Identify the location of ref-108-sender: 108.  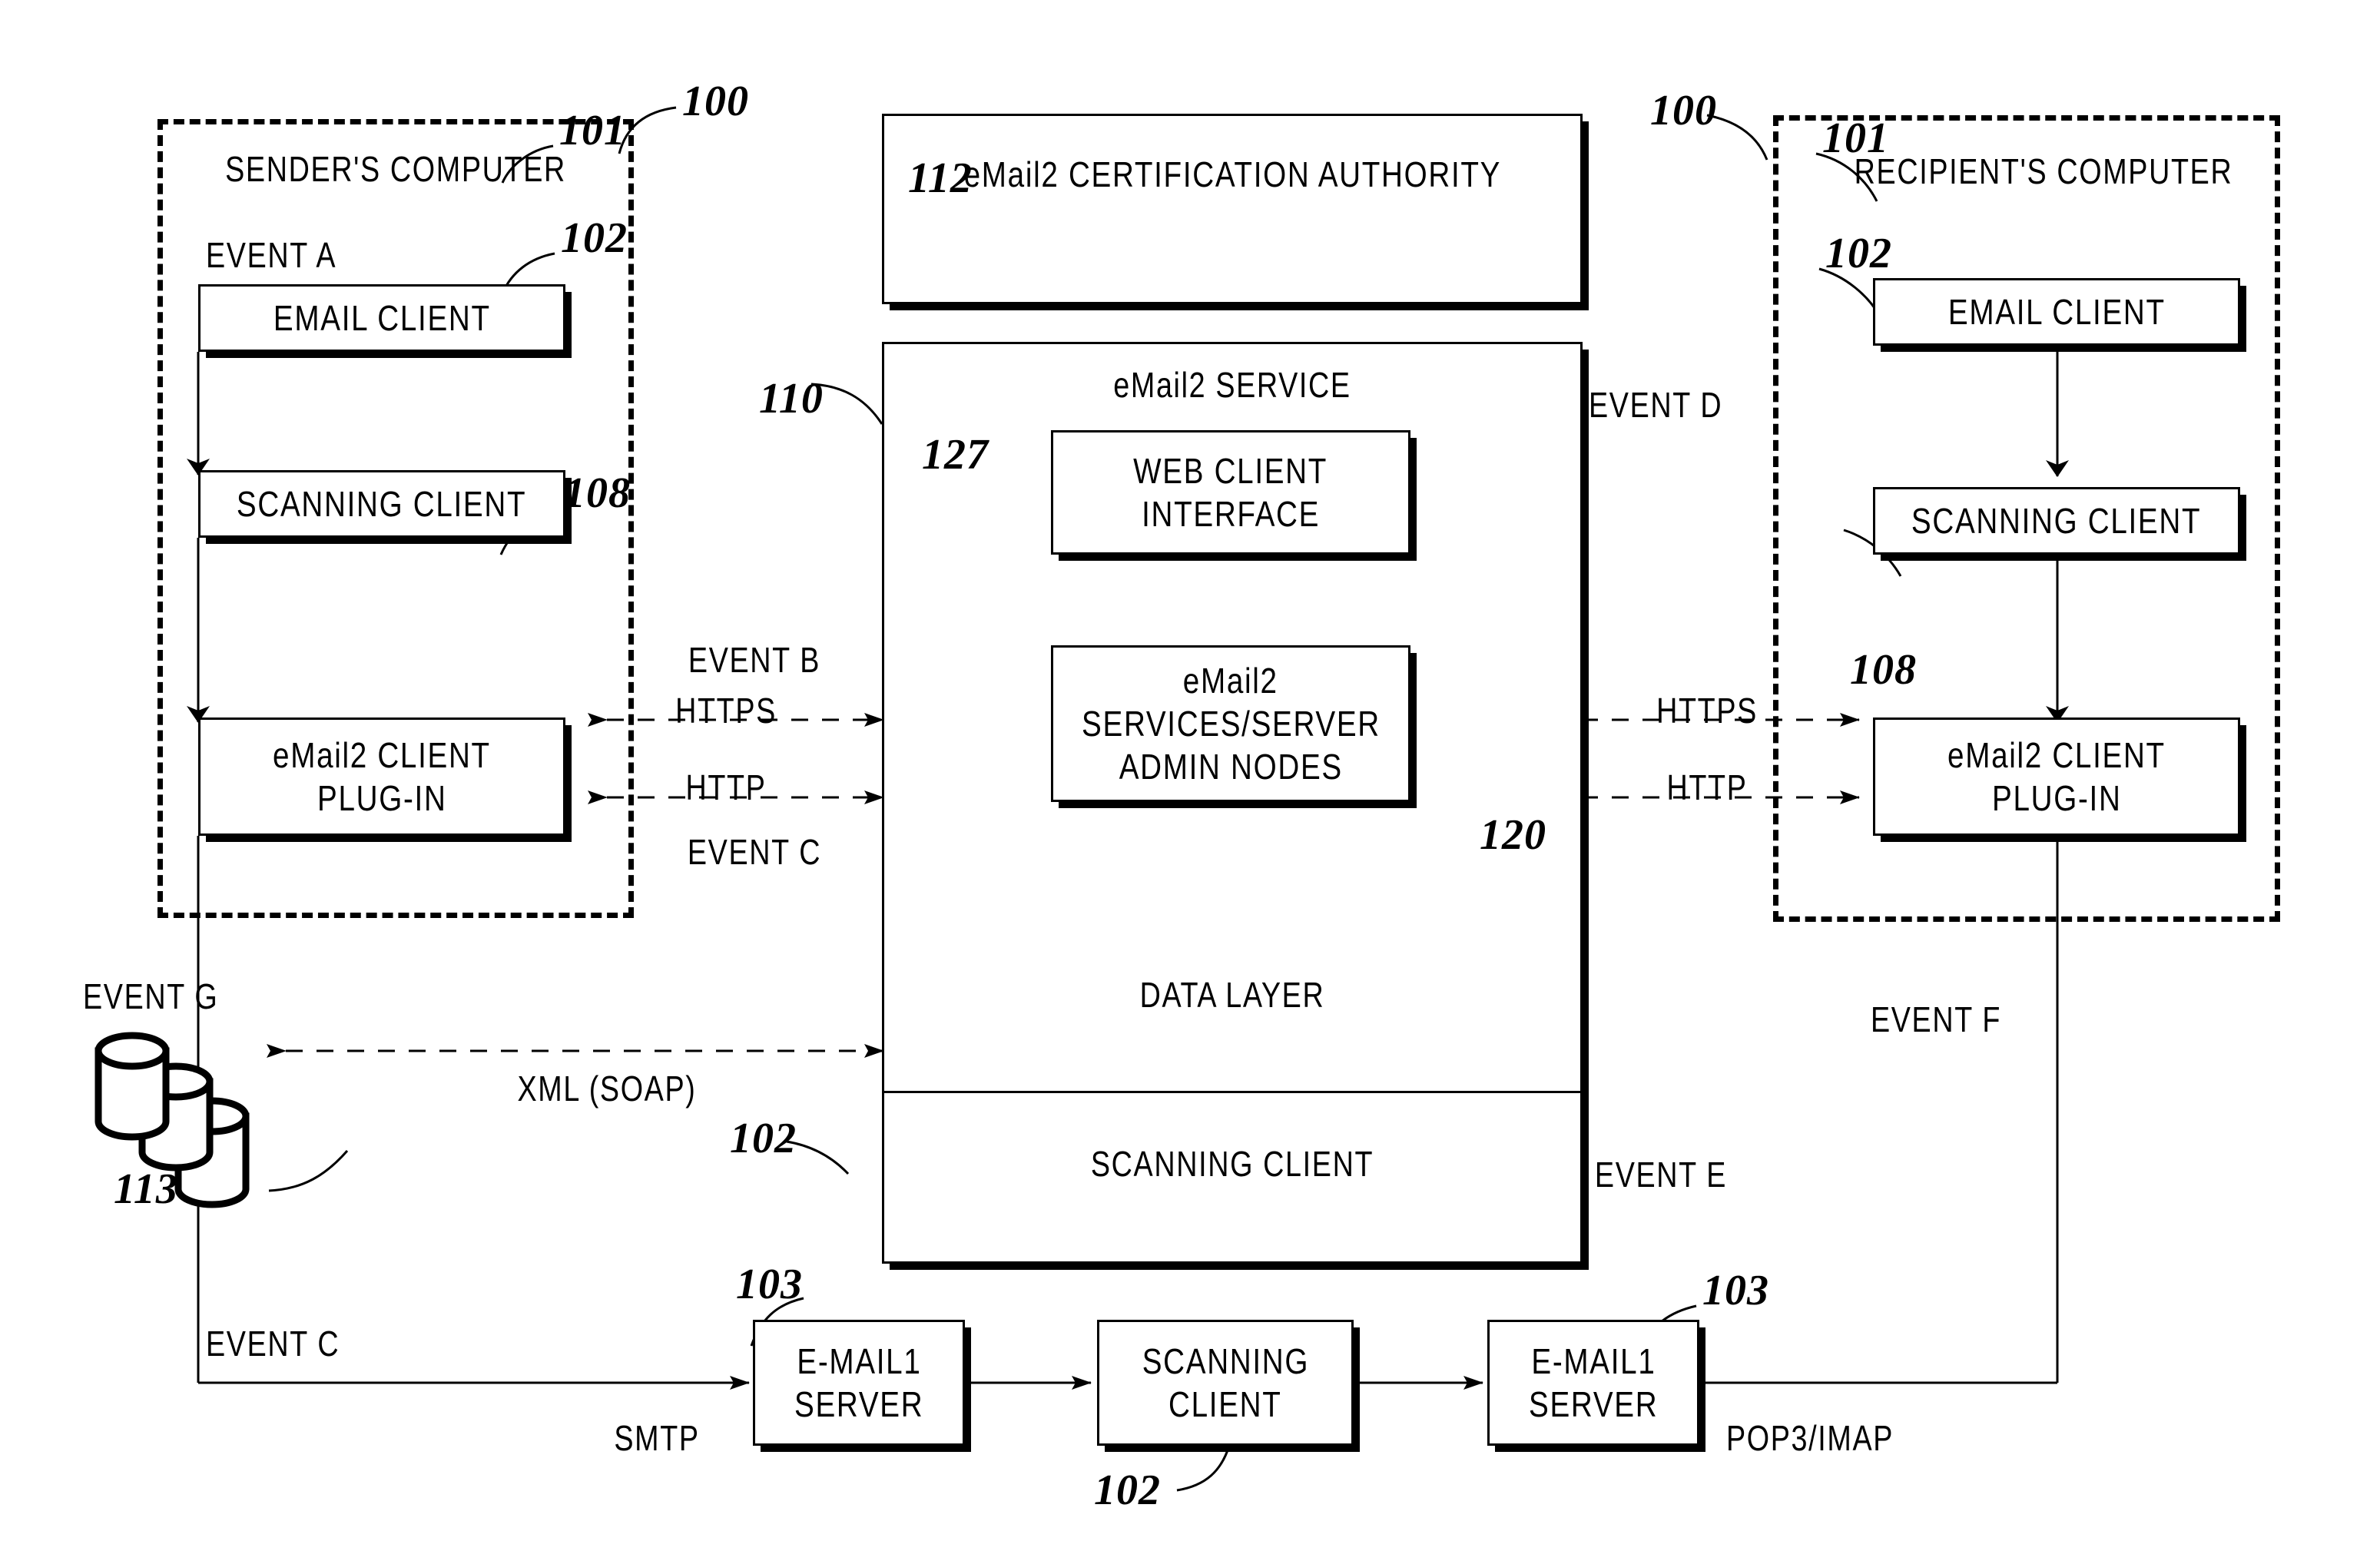
(597, 493).